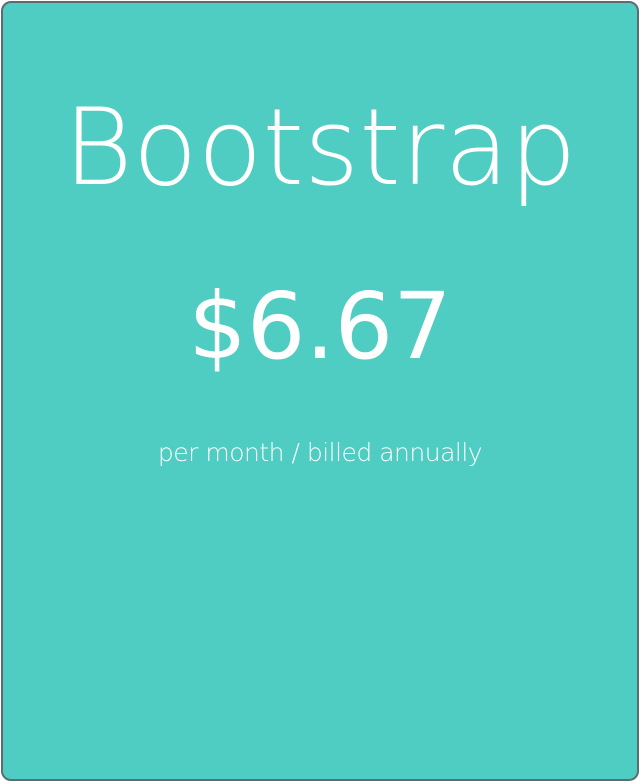  What do you see at coordinates (320, 326) in the screenshot?
I see `plan-price: $6.67` at bounding box center [320, 326].